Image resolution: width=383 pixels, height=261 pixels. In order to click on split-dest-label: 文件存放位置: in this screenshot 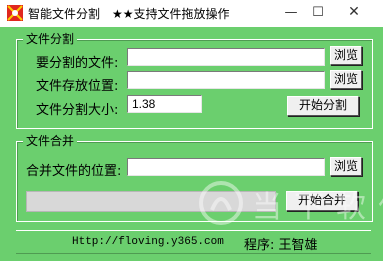, I will do `click(77, 86)`.